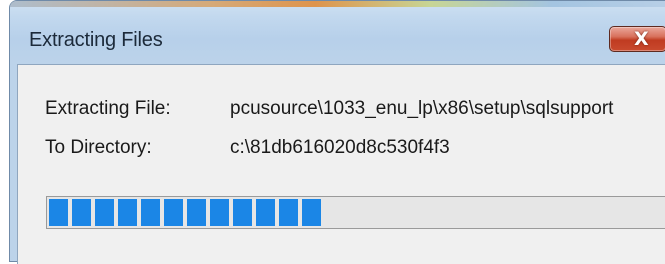  What do you see at coordinates (185, 212) in the screenshot?
I see `progress-fill` at bounding box center [185, 212].